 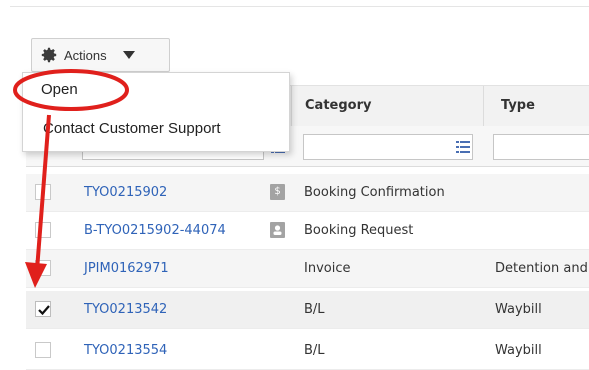 I want to click on category-cell: Booking Request, so click(x=359, y=230).